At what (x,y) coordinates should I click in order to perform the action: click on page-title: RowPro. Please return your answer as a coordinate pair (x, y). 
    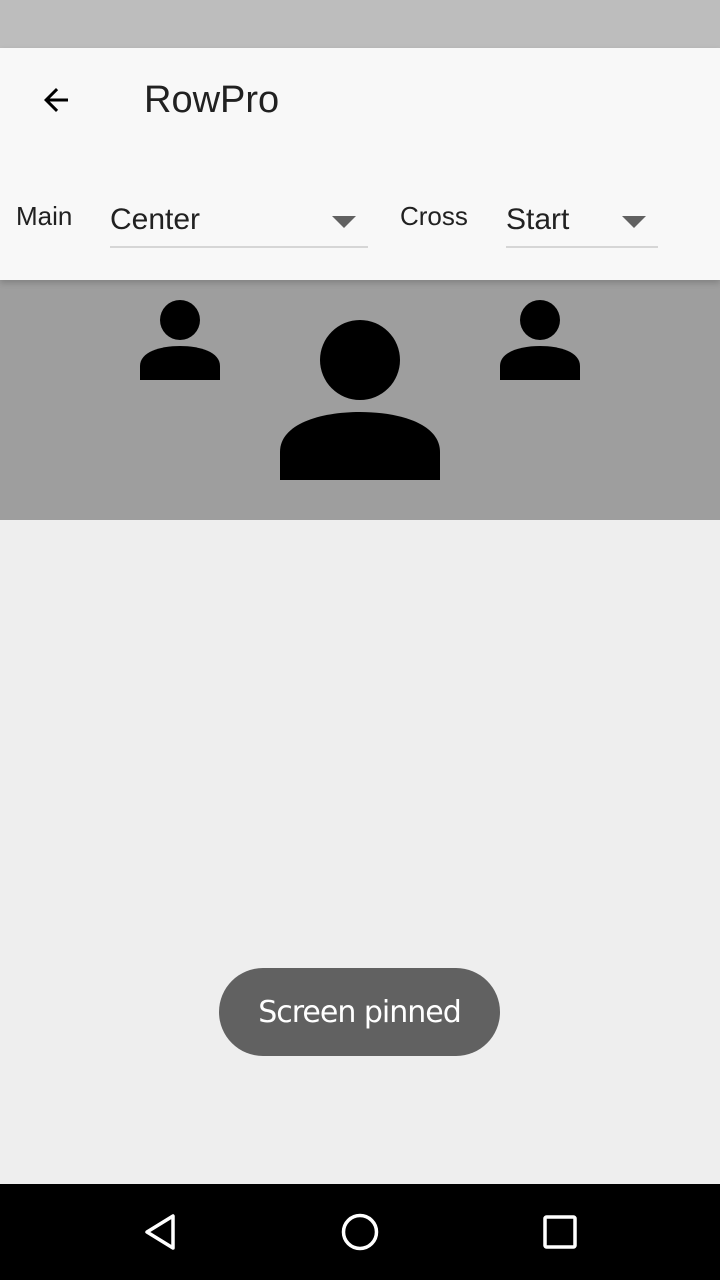
    Looking at the image, I should click on (212, 100).